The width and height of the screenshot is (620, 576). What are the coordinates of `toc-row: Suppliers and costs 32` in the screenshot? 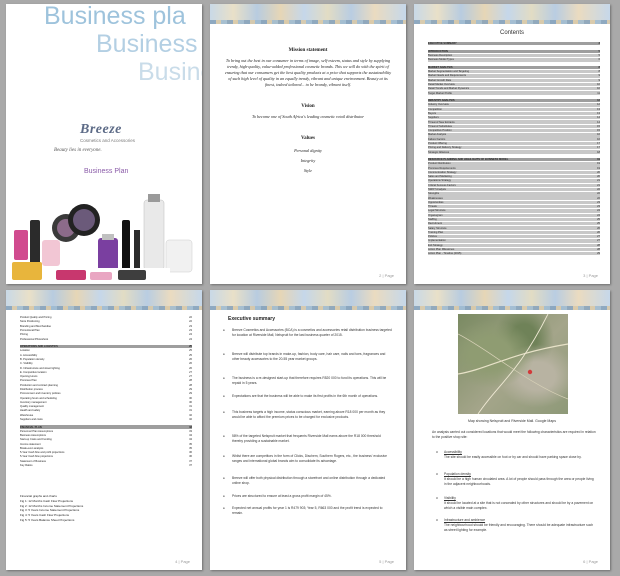 It's located at (106, 419).